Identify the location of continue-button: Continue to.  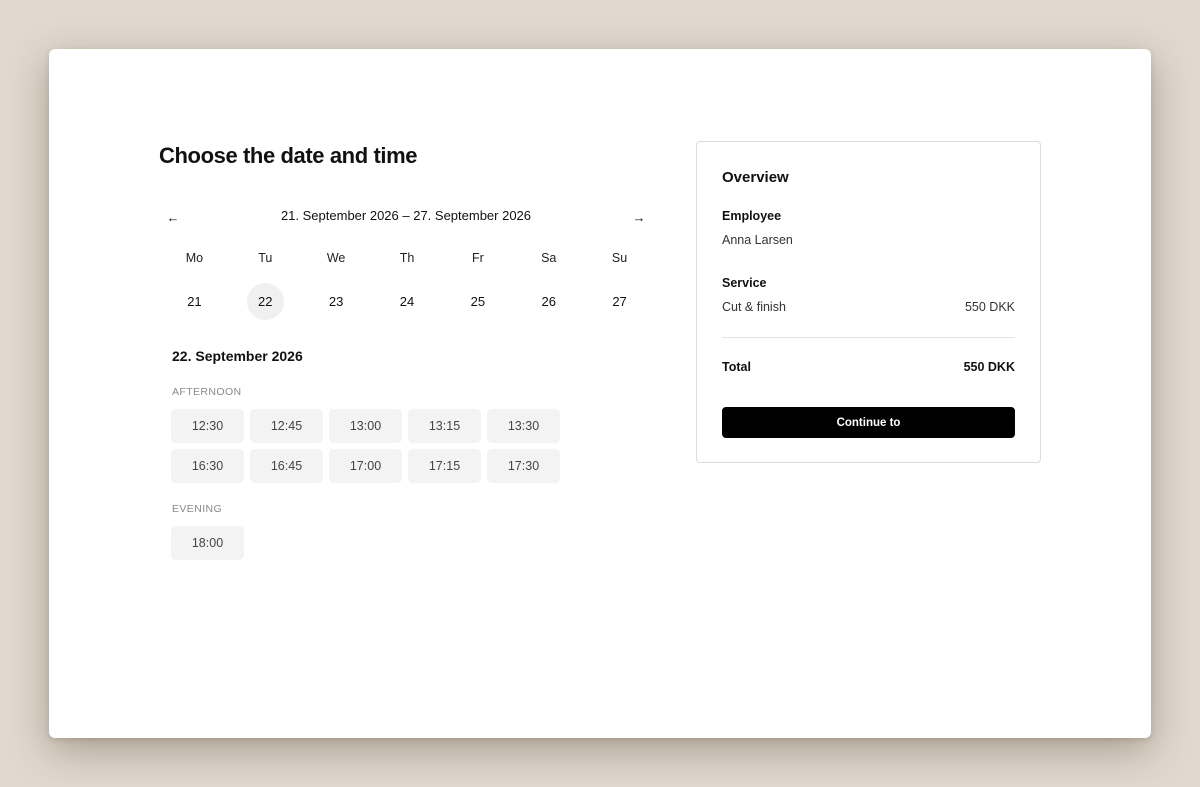
(868, 422).